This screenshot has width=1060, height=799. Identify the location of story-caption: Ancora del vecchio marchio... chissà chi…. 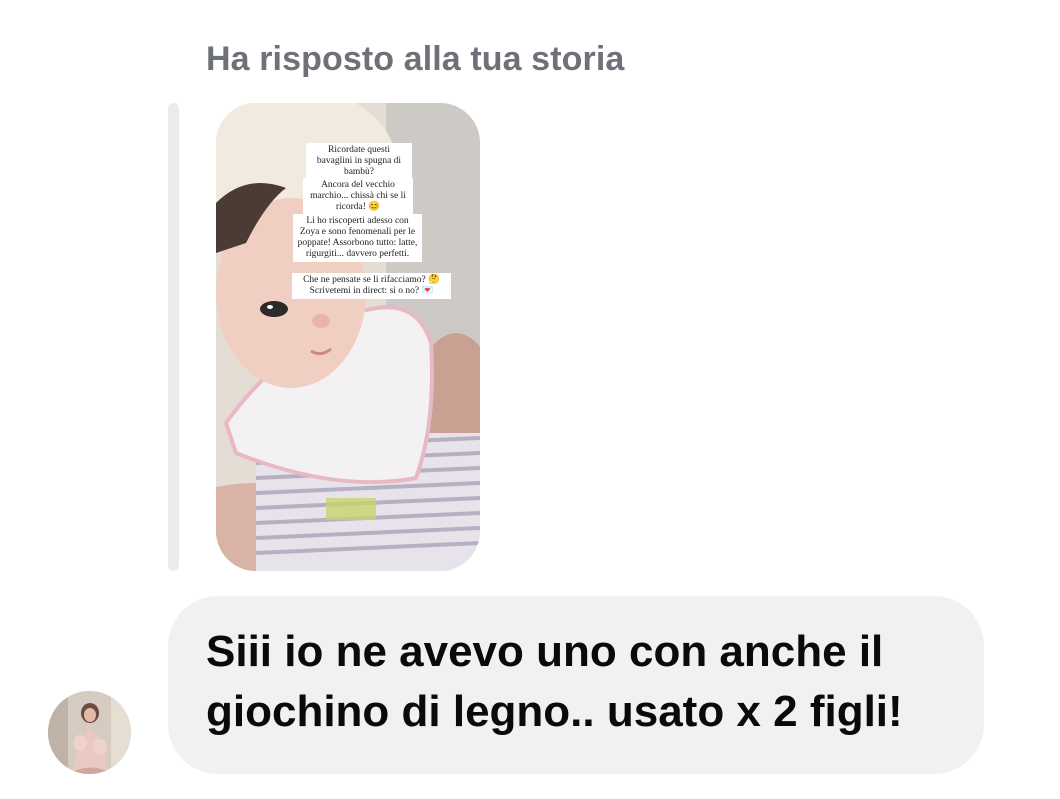
(358, 196).